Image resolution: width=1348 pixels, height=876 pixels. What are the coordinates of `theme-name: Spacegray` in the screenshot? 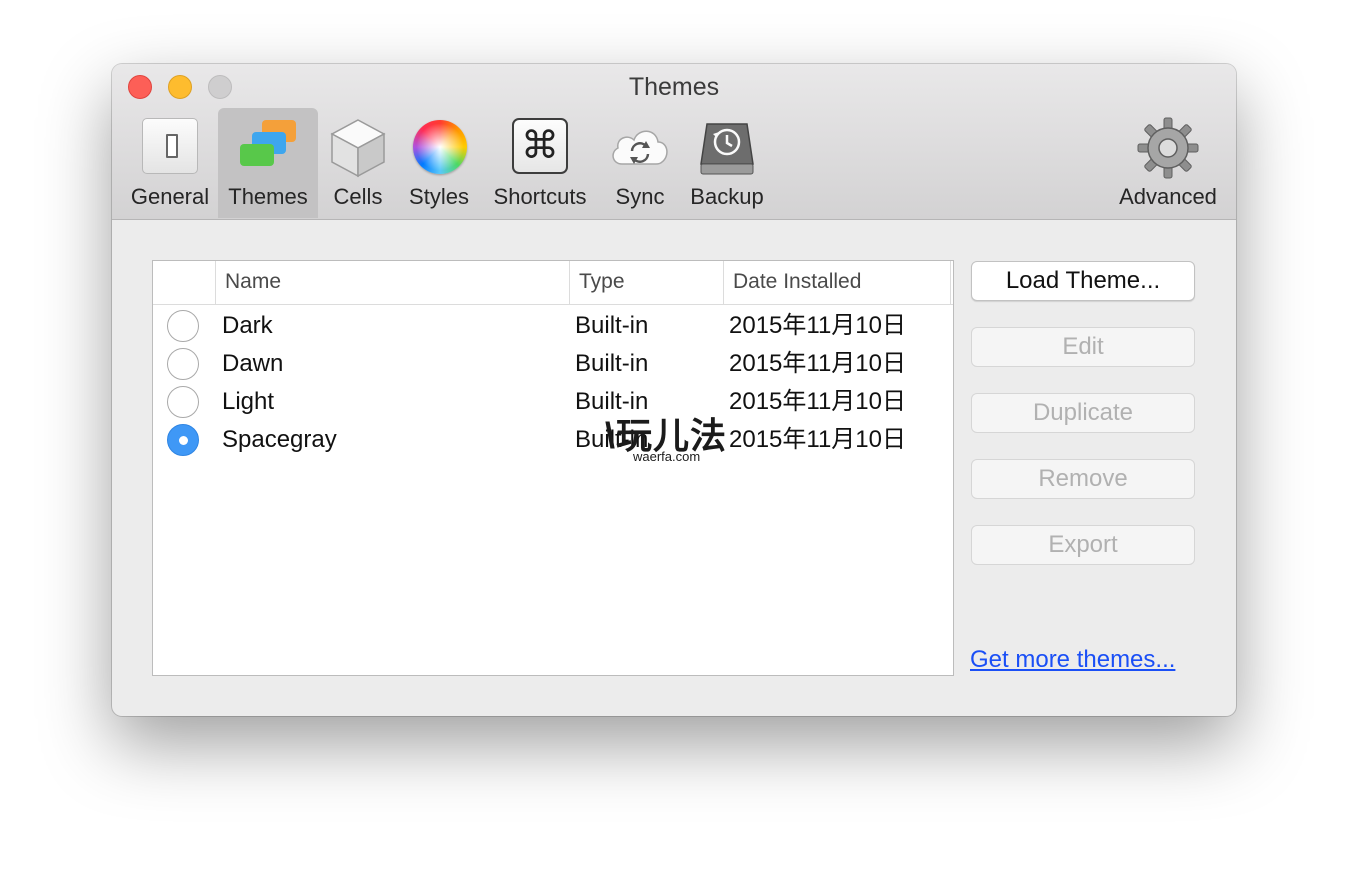 It's located at (279, 439).